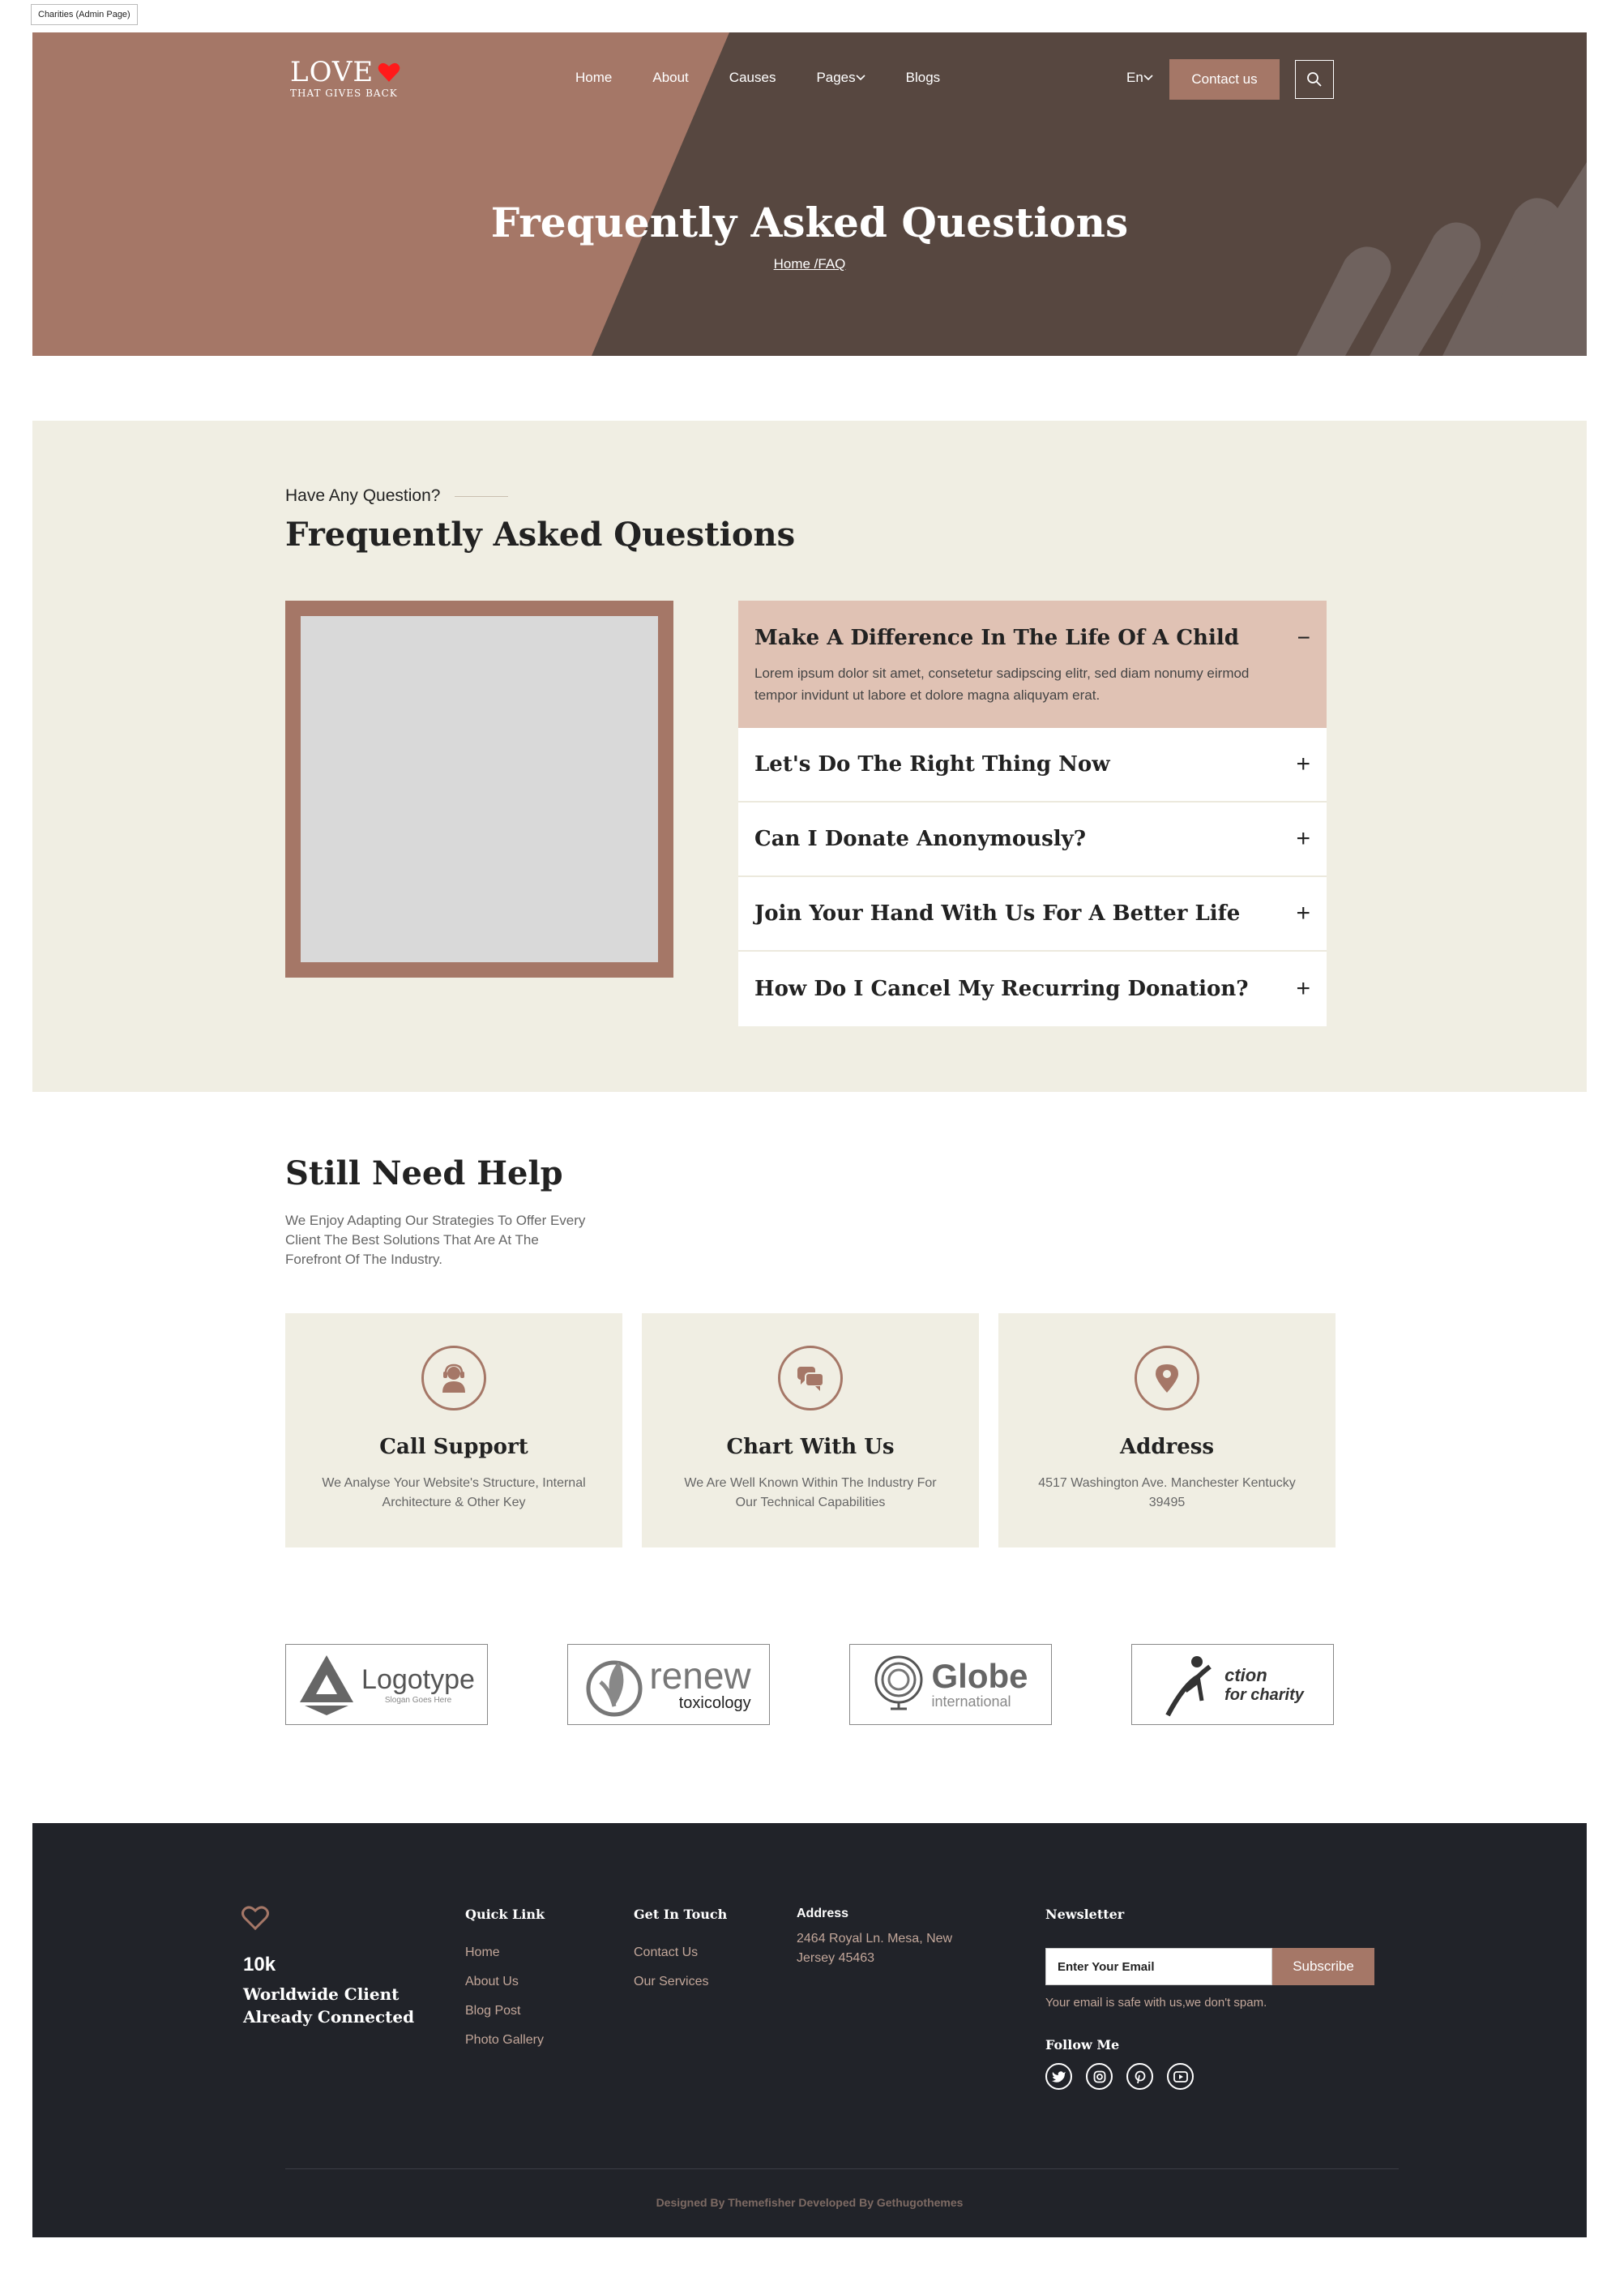 Image resolution: width=1624 pixels, height=2273 pixels. I want to click on instagram-icon, so click(1099, 2077).